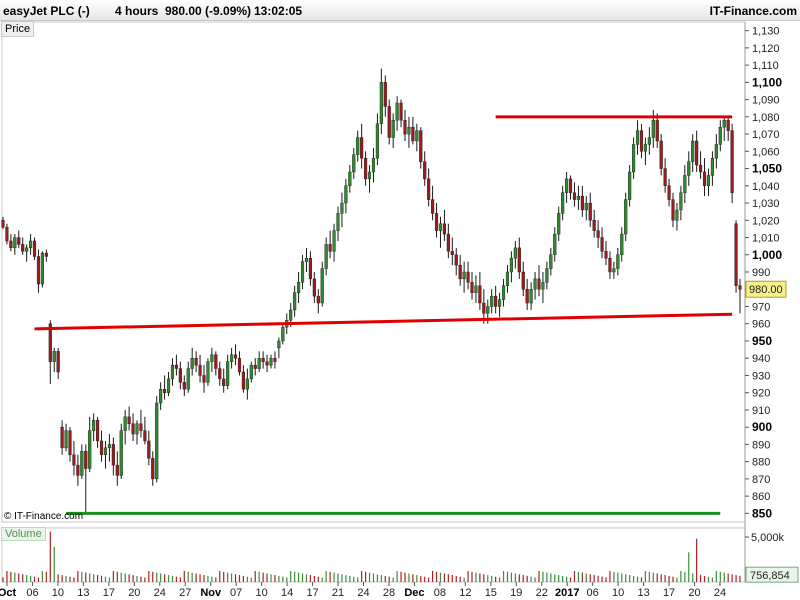  What do you see at coordinates (761, 325) in the screenshot?
I see `price-tick-label: 960` at bounding box center [761, 325].